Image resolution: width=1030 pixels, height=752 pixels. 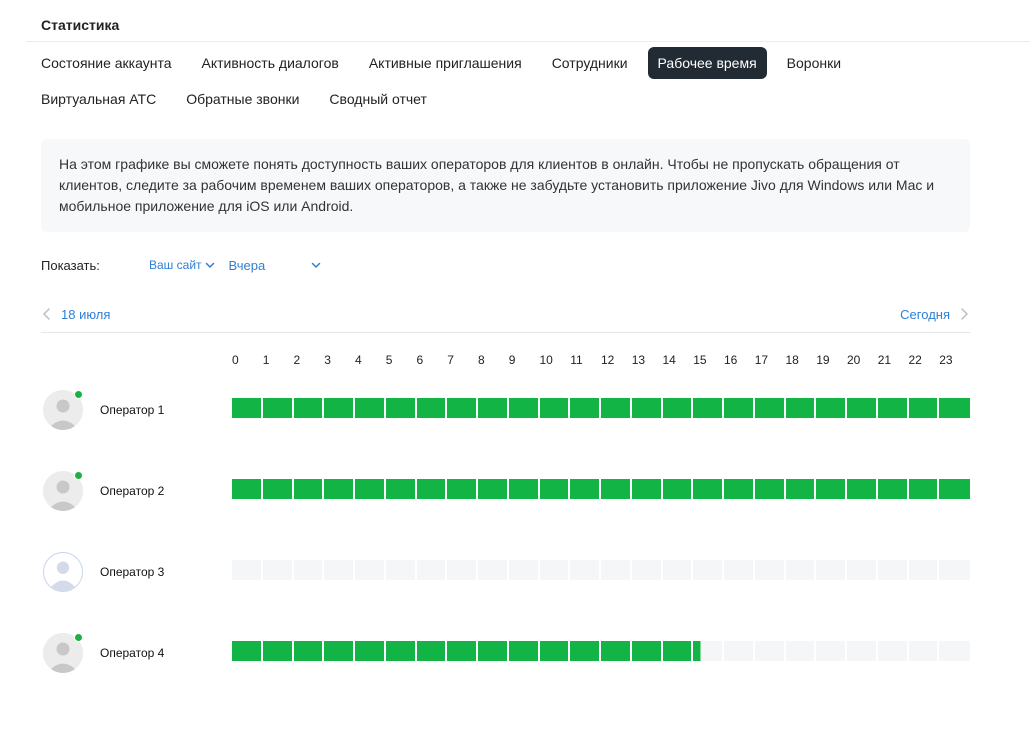 I want to click on period-select: Вчера, so click(x=275, y=265).